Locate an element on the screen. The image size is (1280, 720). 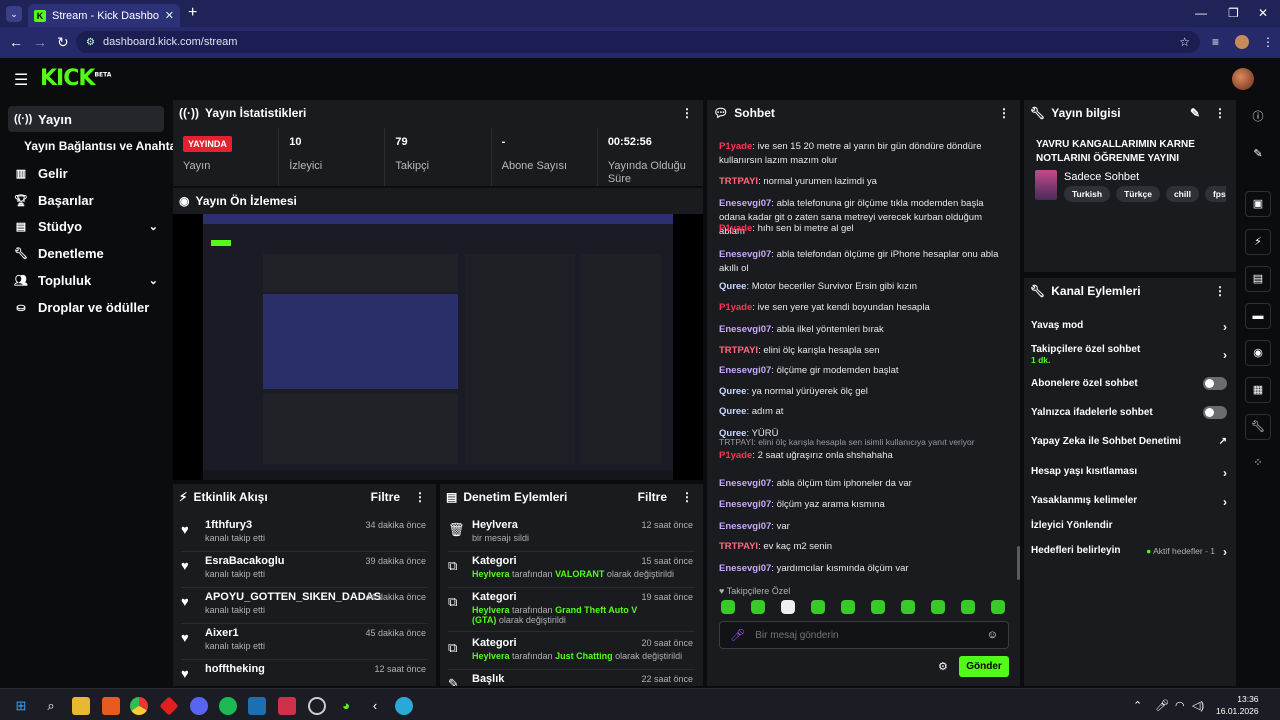
bookmark-star-icon: ☆ is located at coordinates (1184, 42).